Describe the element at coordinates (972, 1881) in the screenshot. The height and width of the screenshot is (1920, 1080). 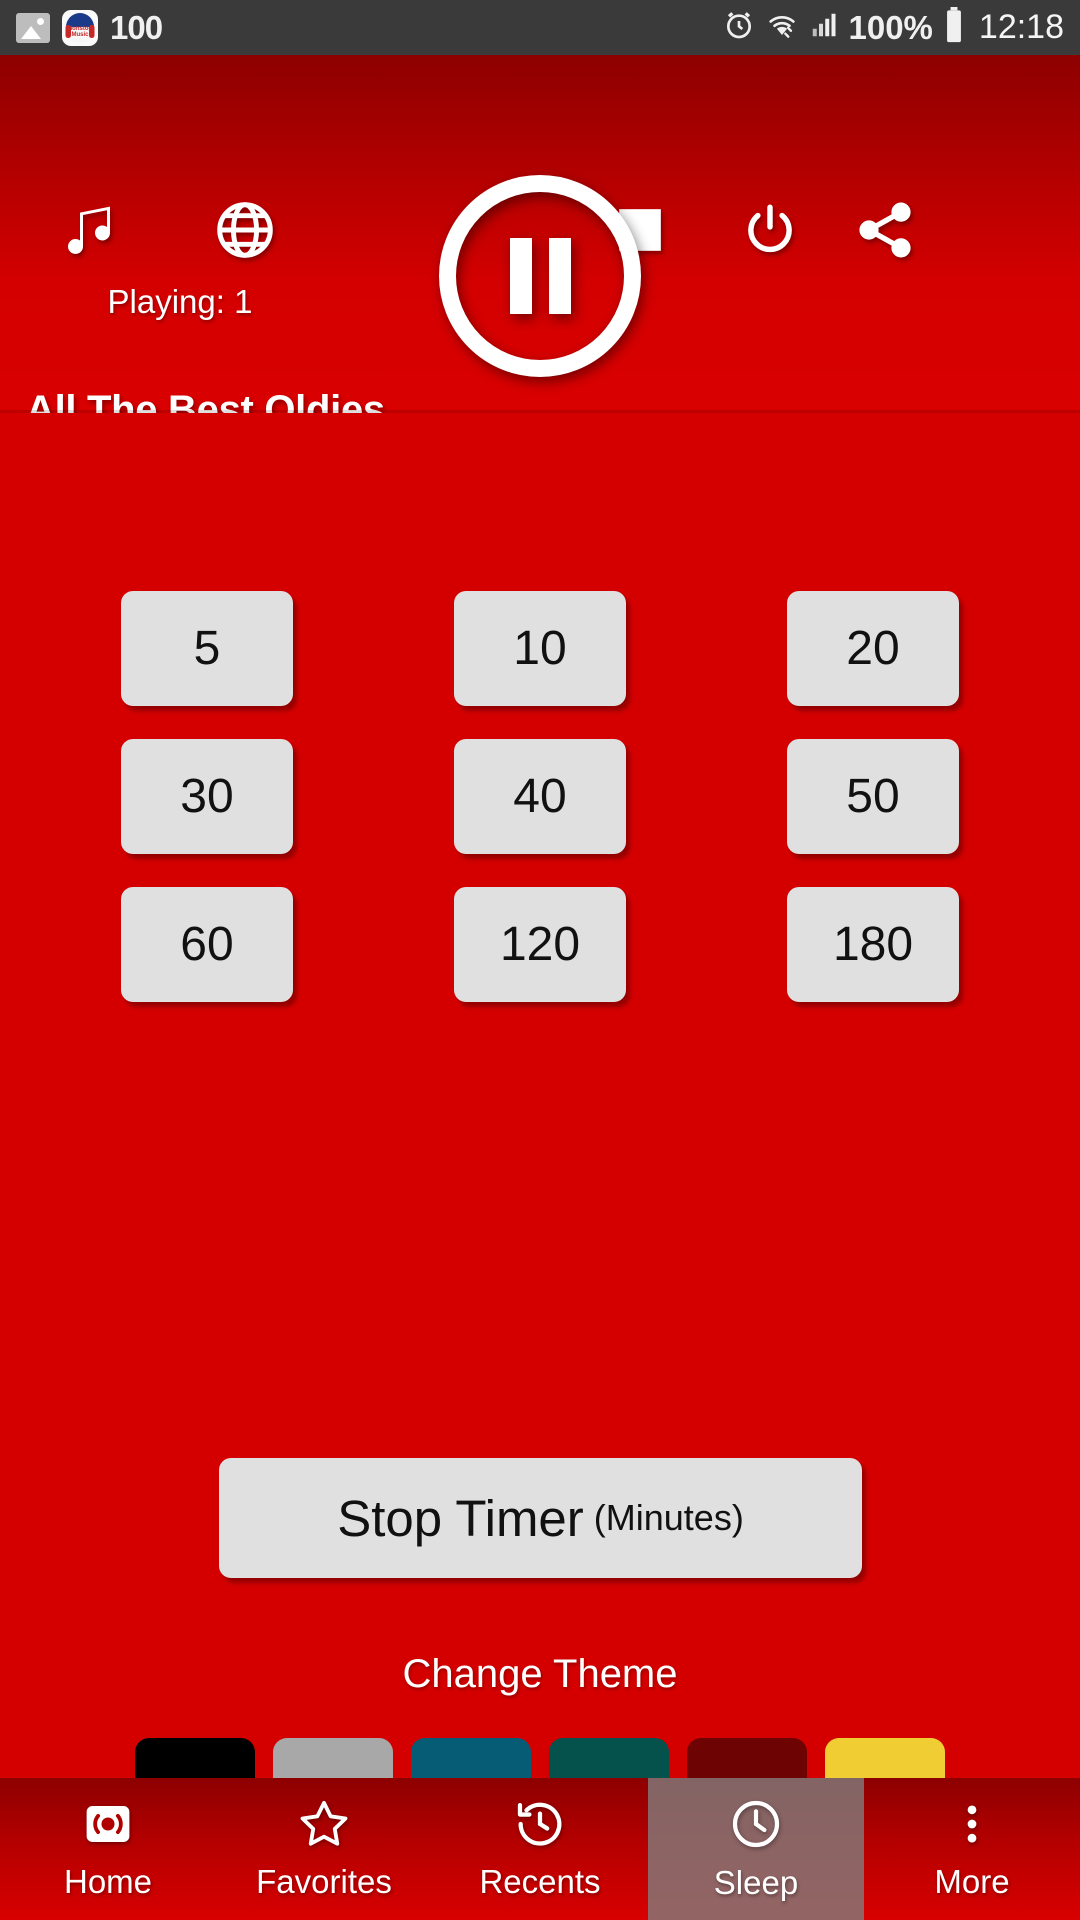
I see `nav-label-more: More` at that location.